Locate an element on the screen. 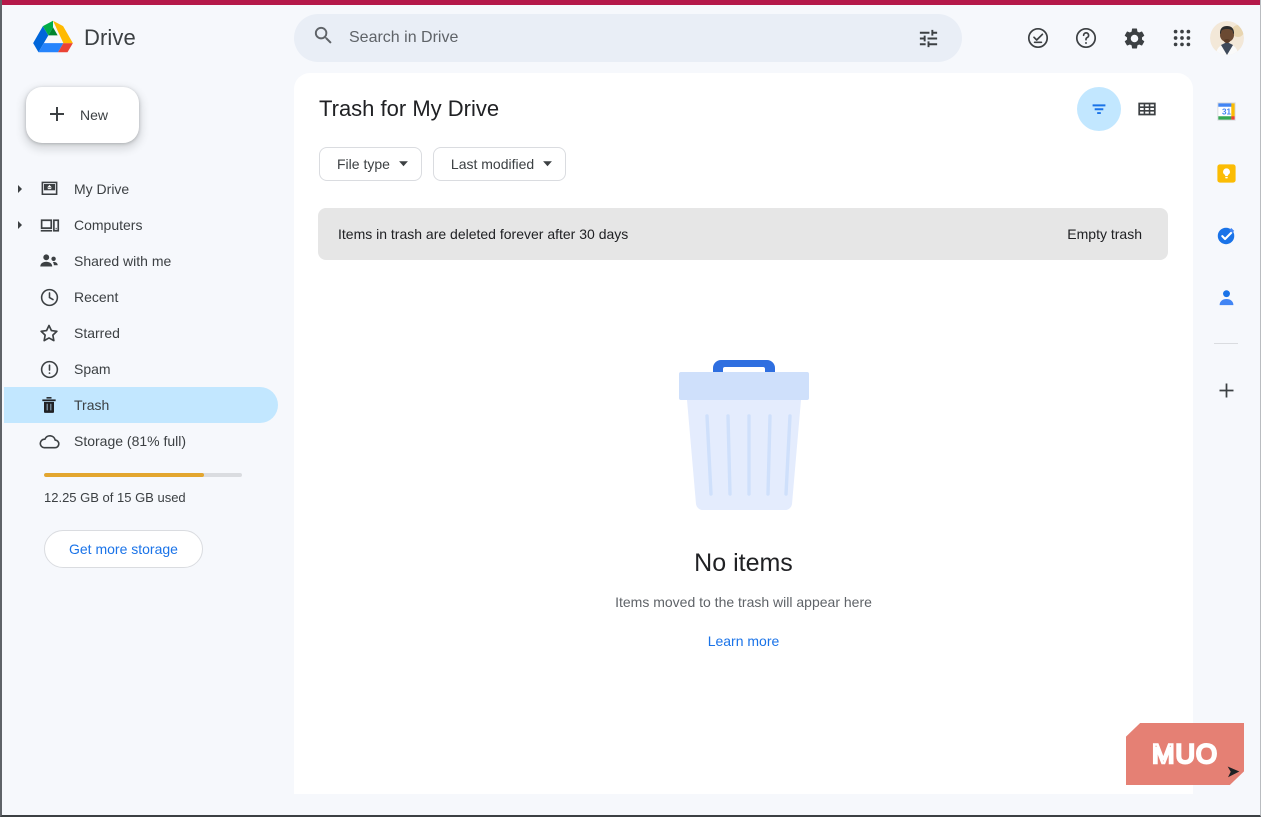  sidebar-item-starred: Starred is located at coordinates (141, 333).